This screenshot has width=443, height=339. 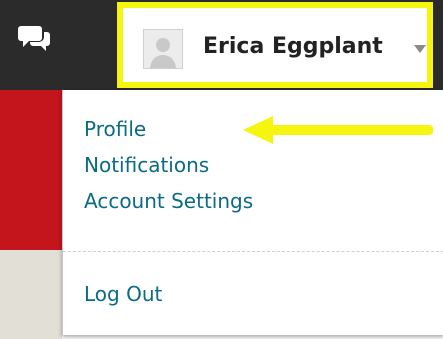 I want to click on background-red-banner, so click(x=31, y=170).